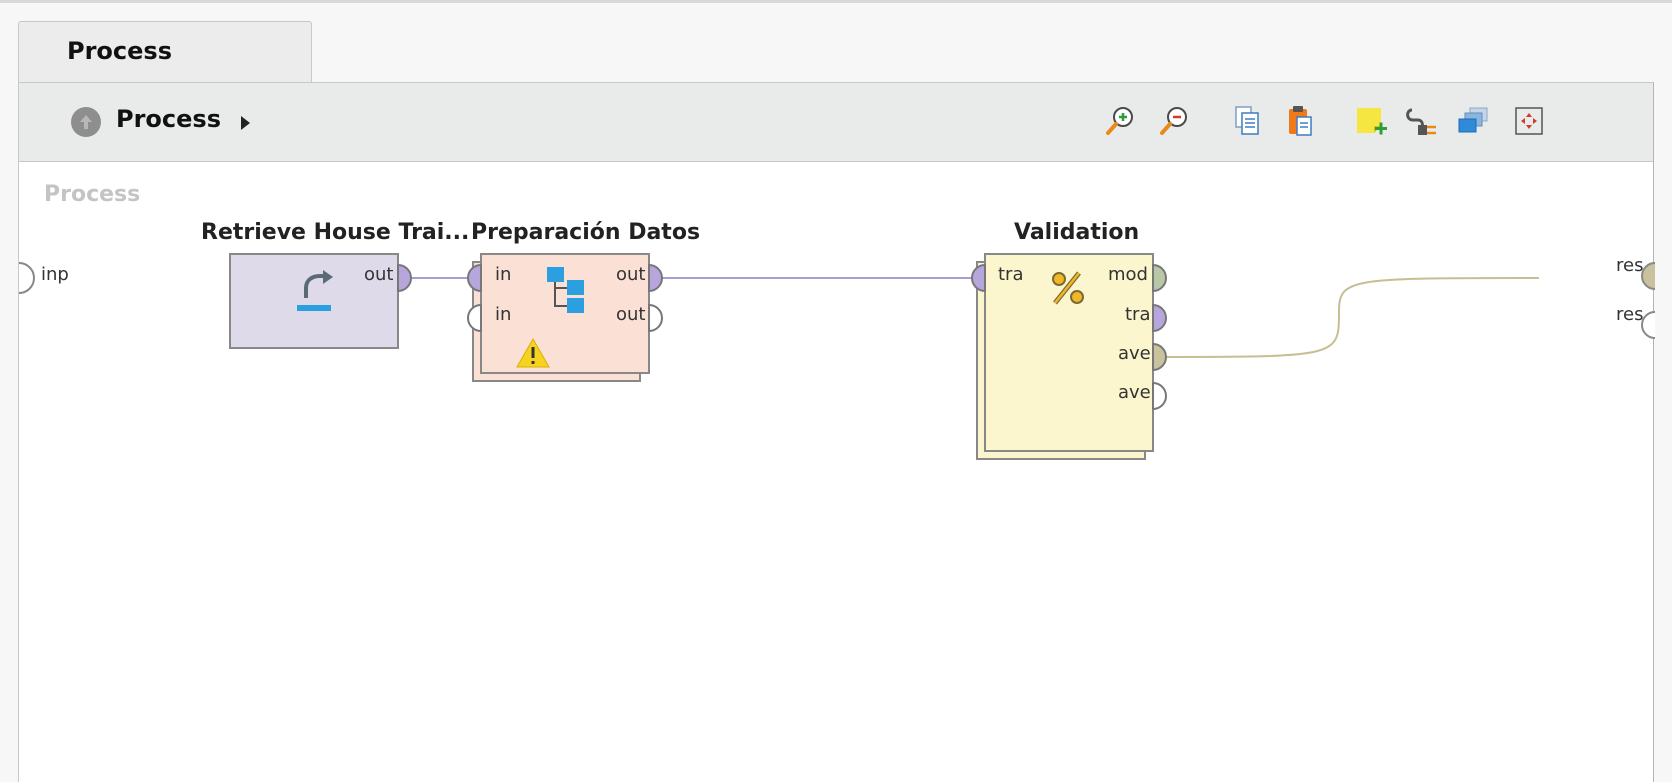  Describe the element at coordinates (631, 274) in the screenshot. I see `prep-port-out-label-1: out` at that location.